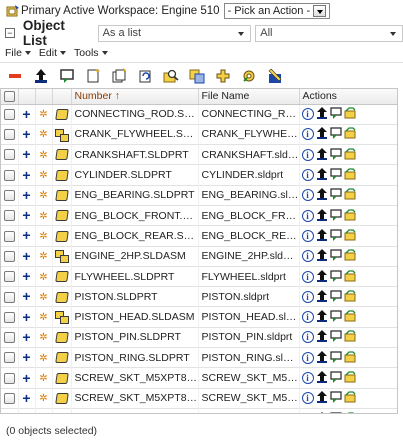 The image size is (403, 441). Describe the element at coordinates (199, 296) in the screenshot. I see `table-row: + ✲ PISTON.SLDPRT PISTON.sldprt i` at that location.